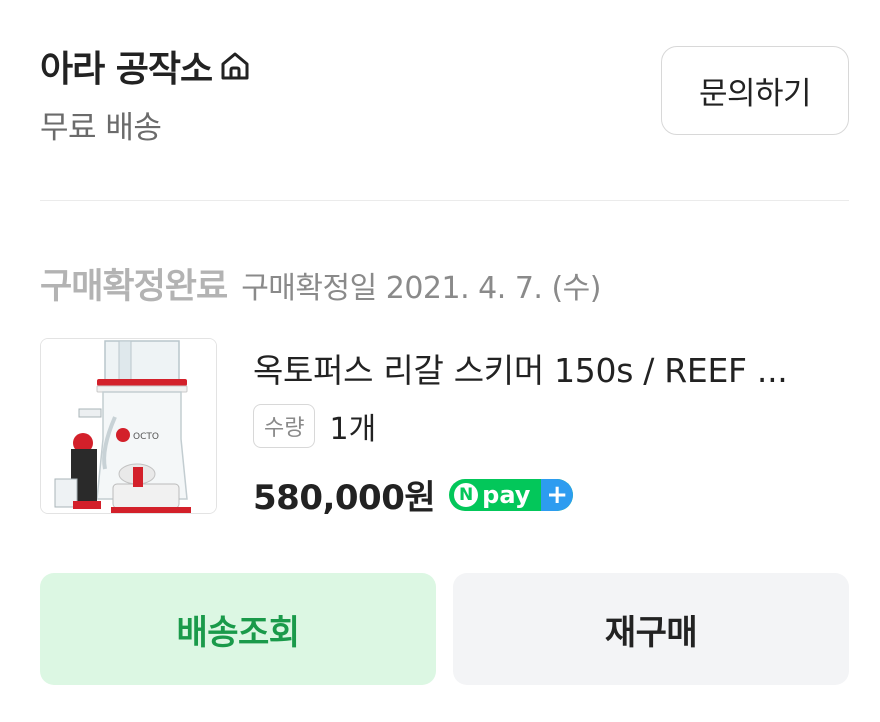 The height and width of the screenshot is (722, 880). I want to click on product-thumbnail: OCTO, so click(128, 426).